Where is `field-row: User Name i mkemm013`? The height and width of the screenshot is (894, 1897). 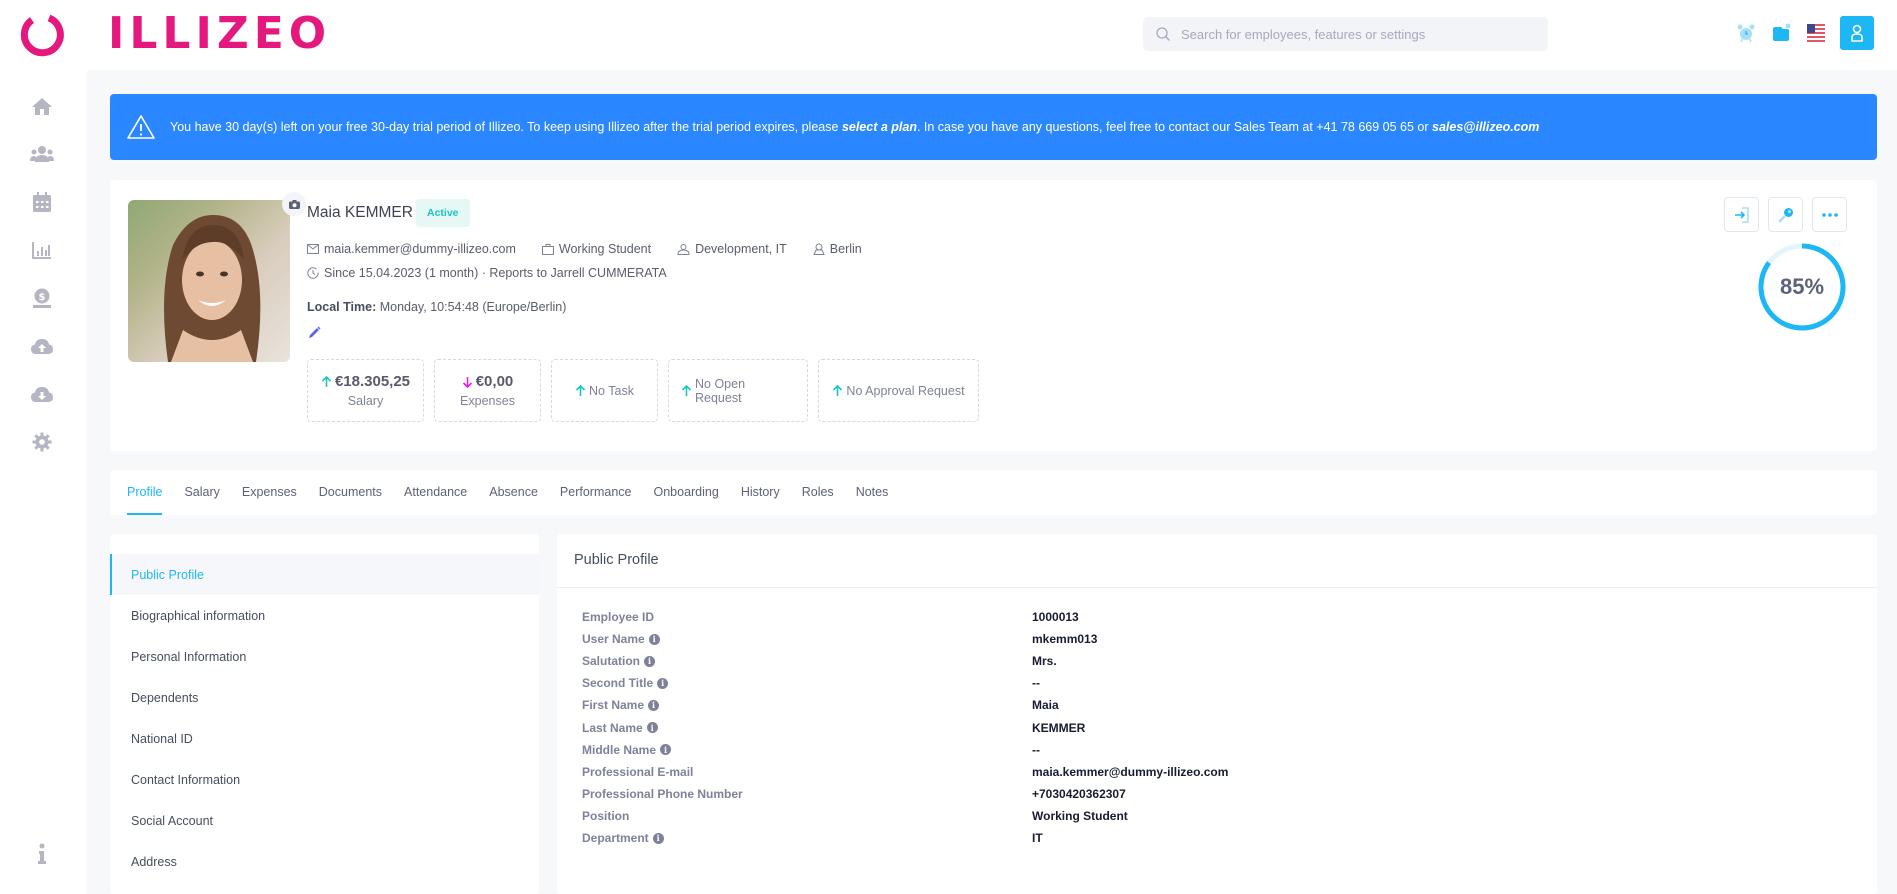 field-row: User Name i mkemm013 is located at coordinates (1182, 639).